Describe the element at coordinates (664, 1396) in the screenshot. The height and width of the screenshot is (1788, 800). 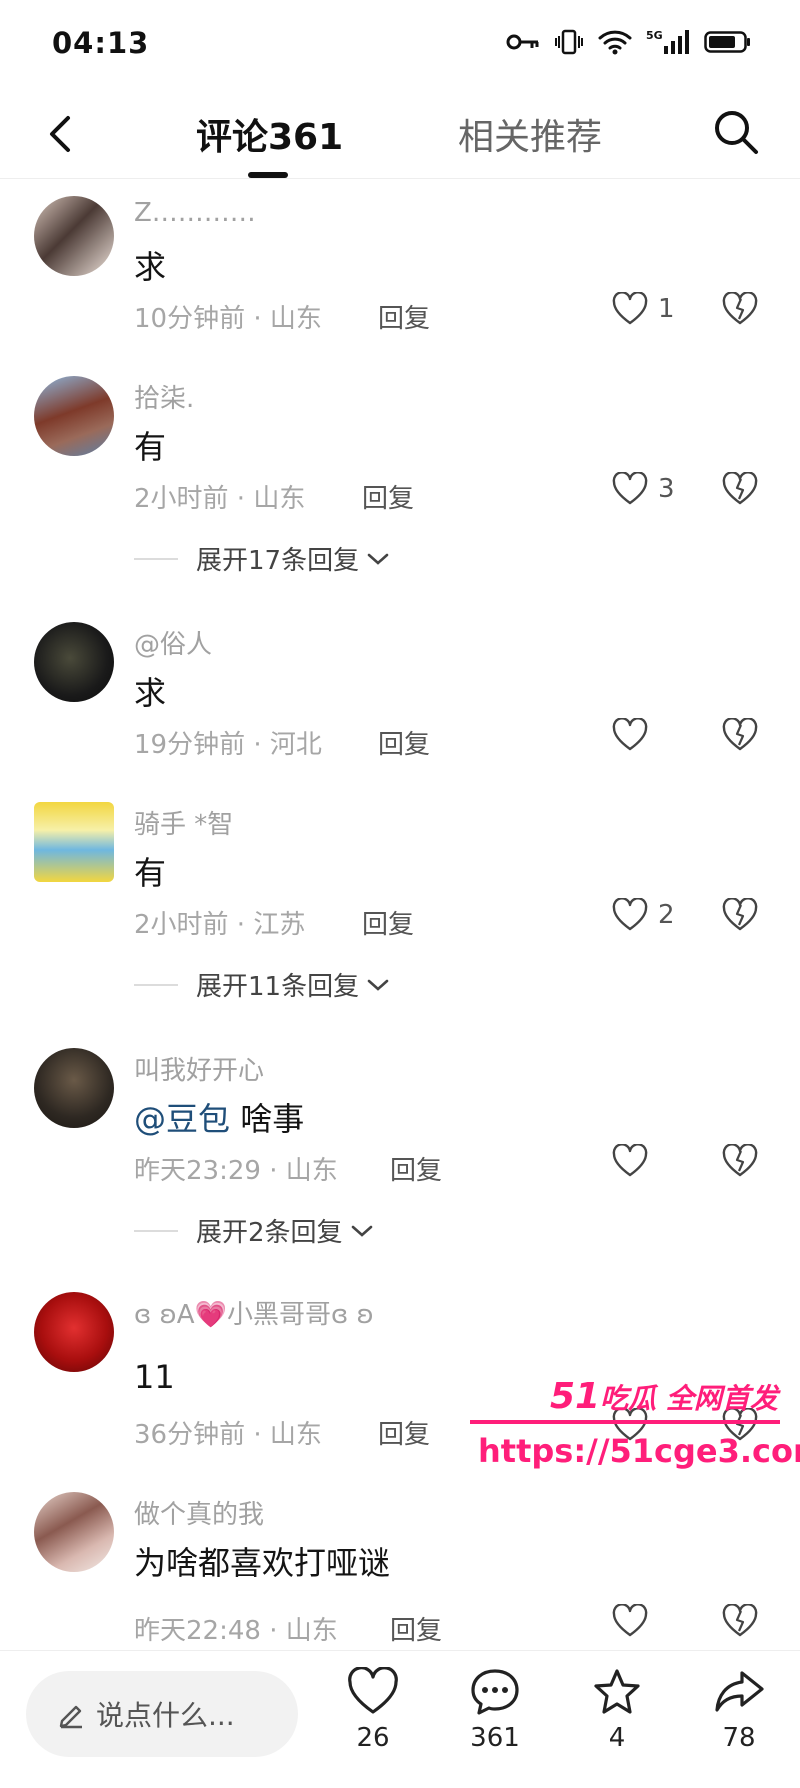
I see `watermark-brand: 51吃瓜 全网首发` at that location.